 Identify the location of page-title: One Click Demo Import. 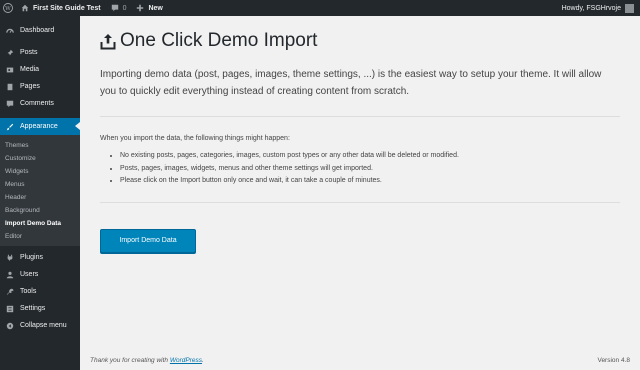
(360, 41).